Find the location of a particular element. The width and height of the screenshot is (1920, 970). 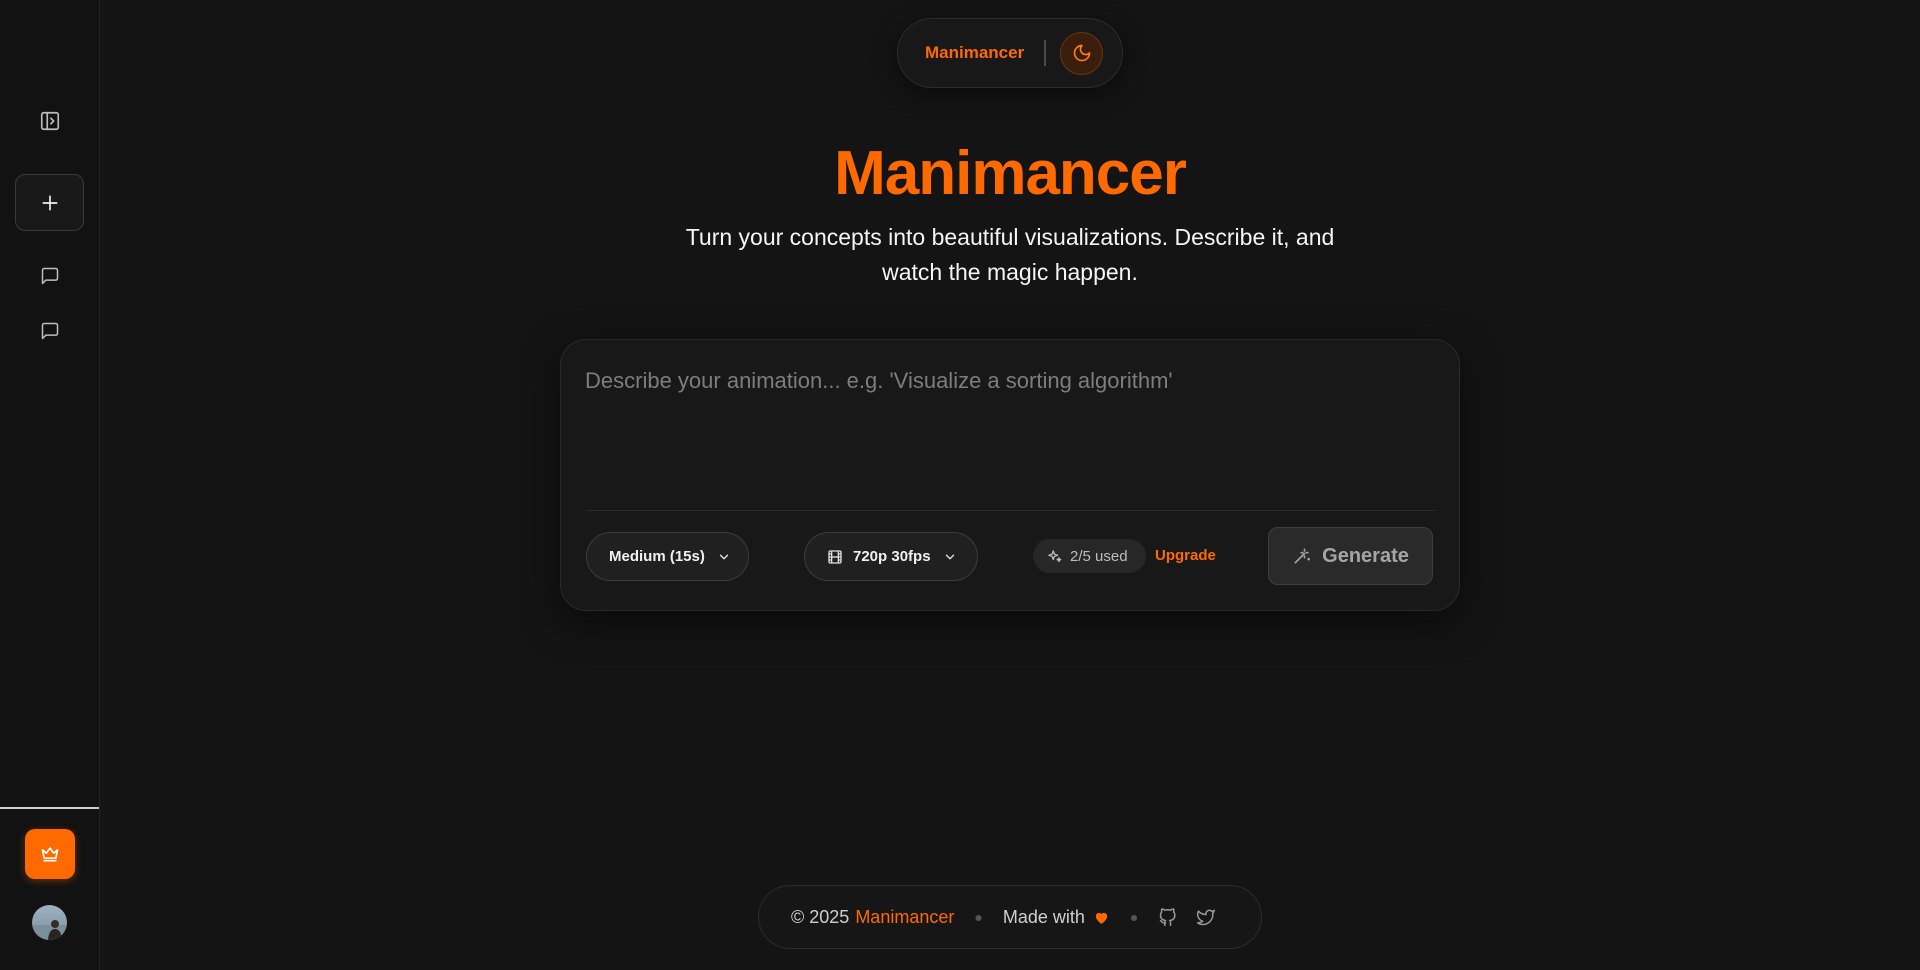

resolution-label: 720p 30fps is located at coordinates (892, 556).